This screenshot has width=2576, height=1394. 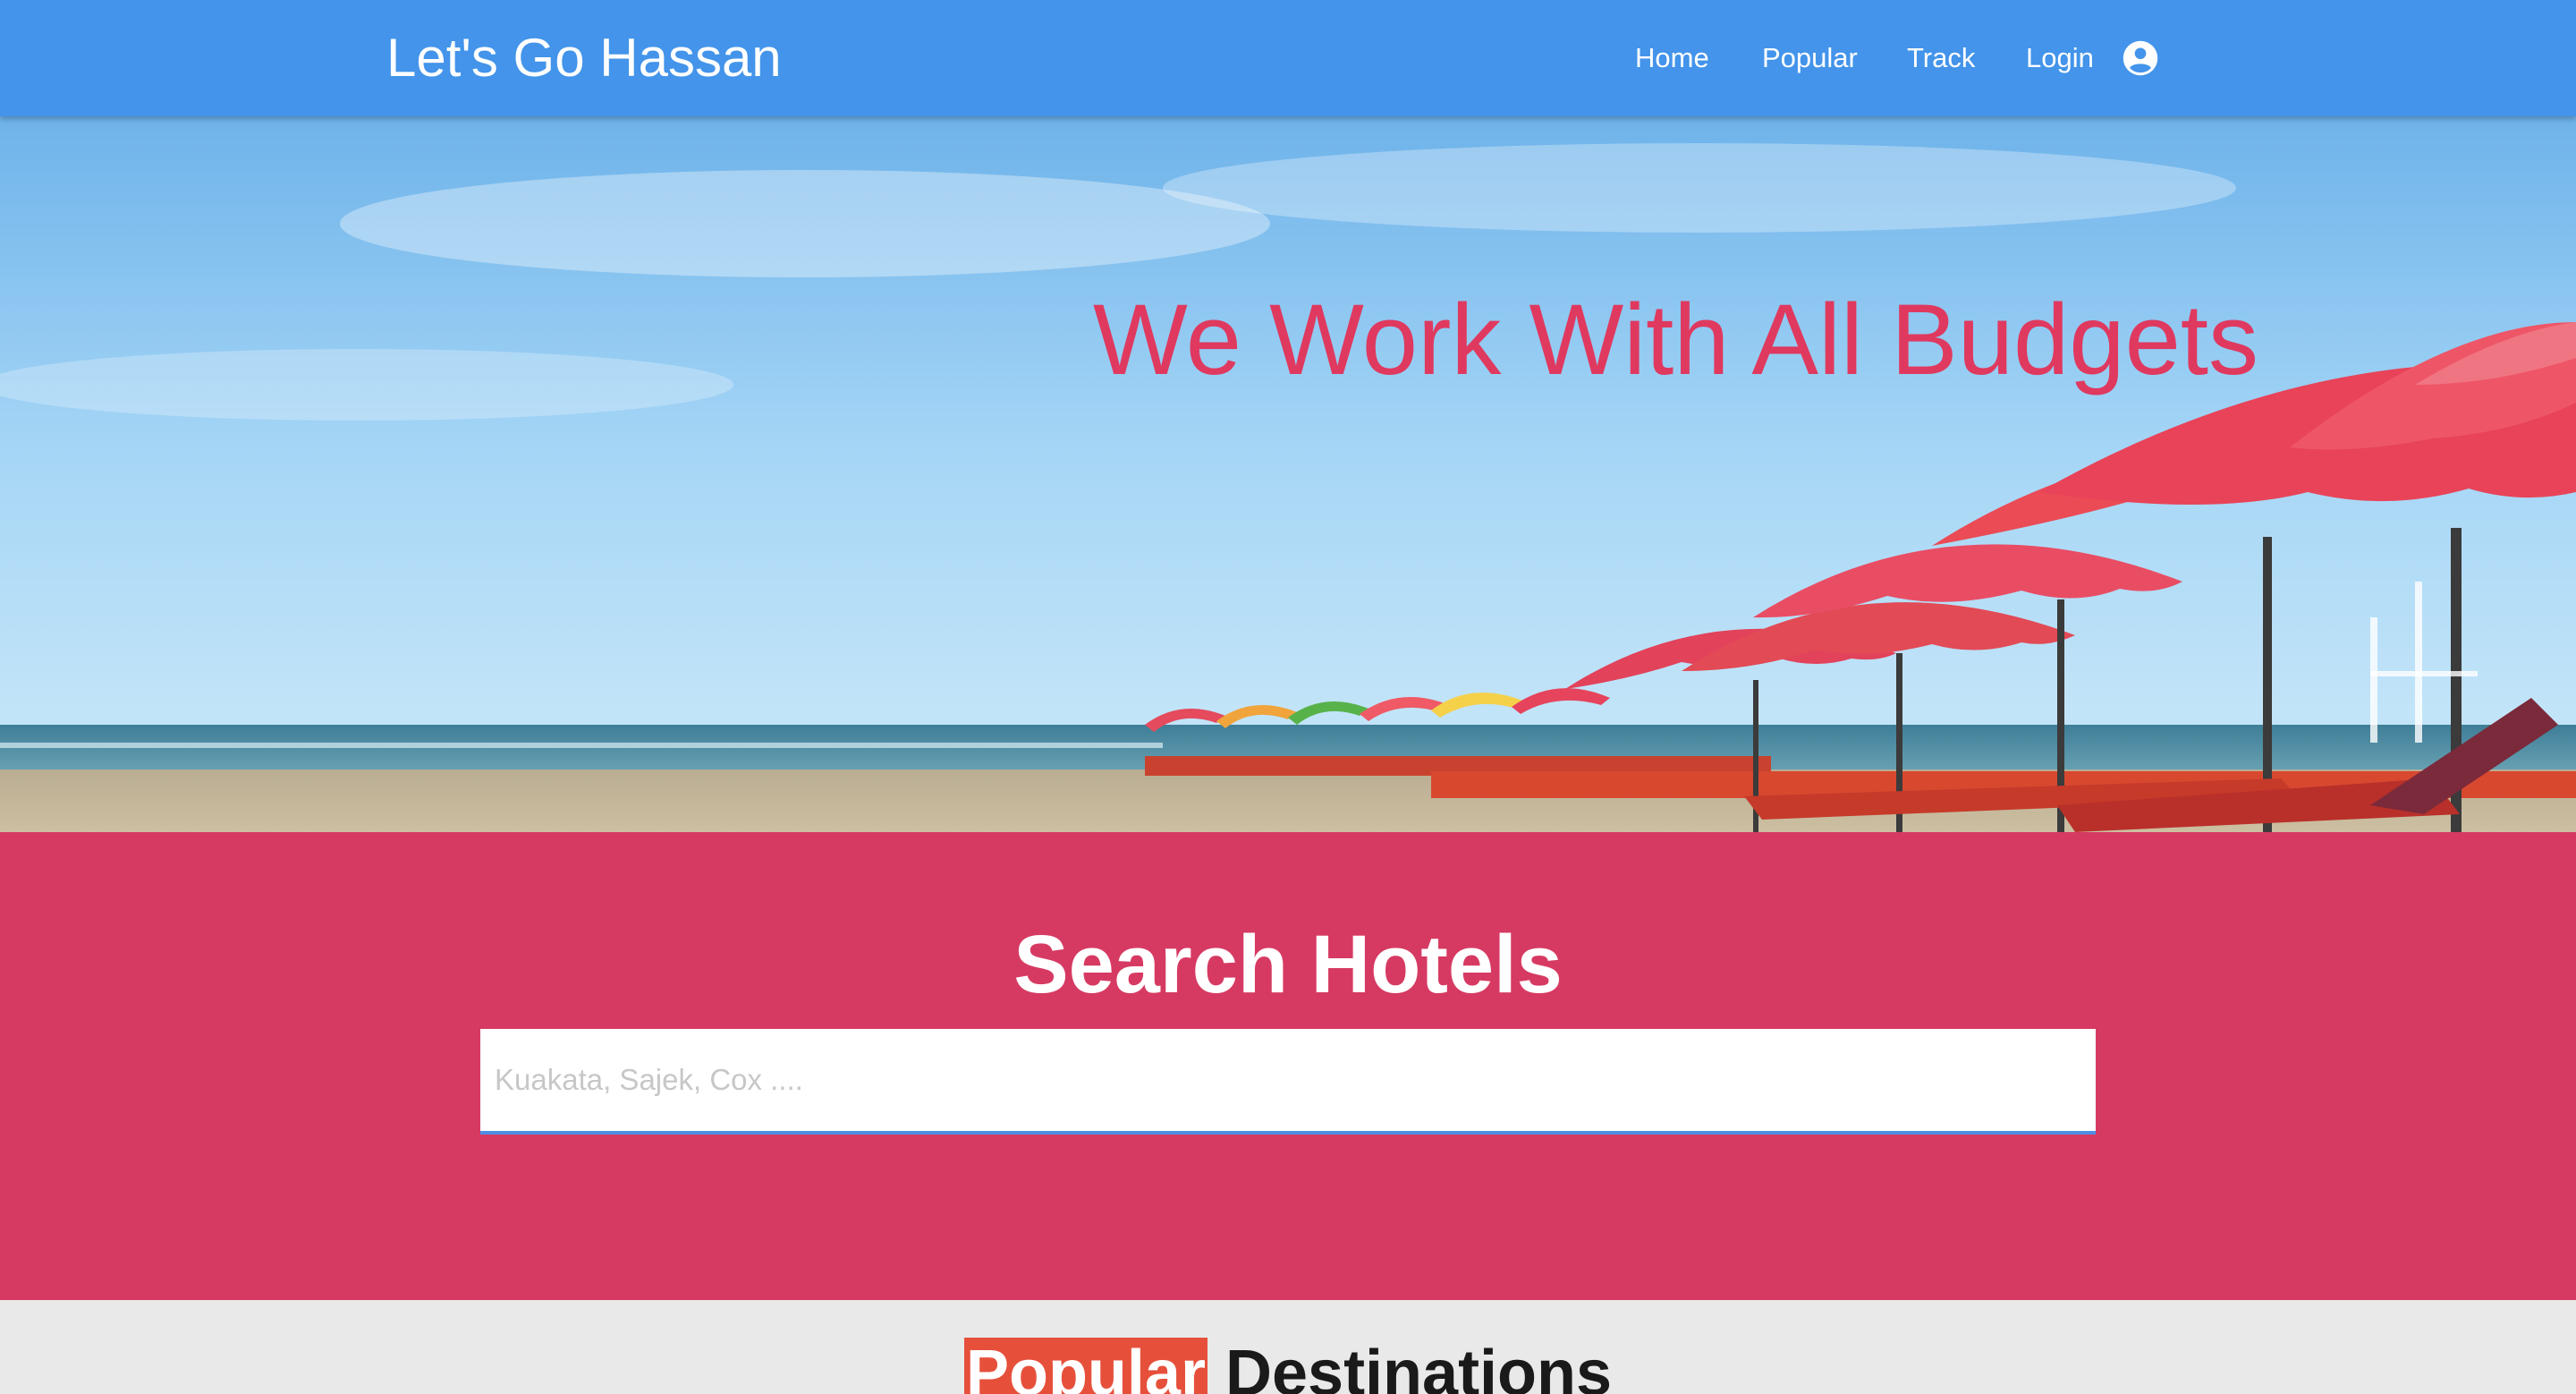 What do you see at coordinates (2060, 59) in the screenshot?
I see `nav-link-login: Login` at bounding box center [2060, 59].